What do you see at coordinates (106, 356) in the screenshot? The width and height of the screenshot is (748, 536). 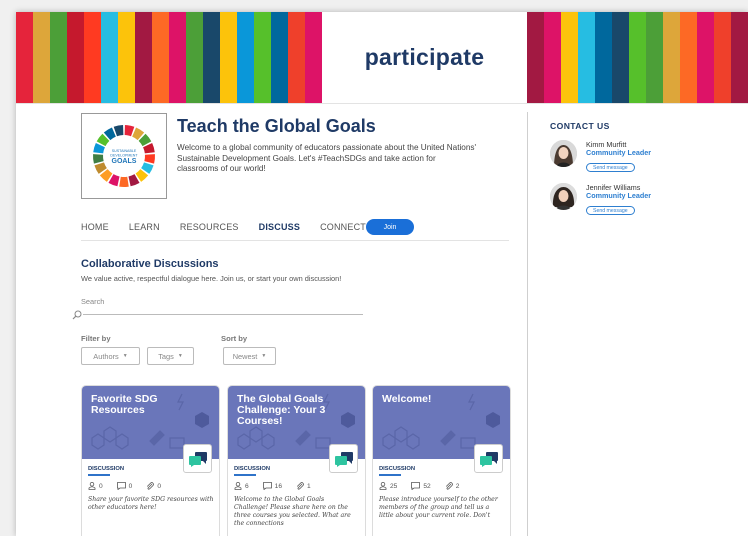 I see `authors-filter-label: Authors` at bounding box center [106, 356].